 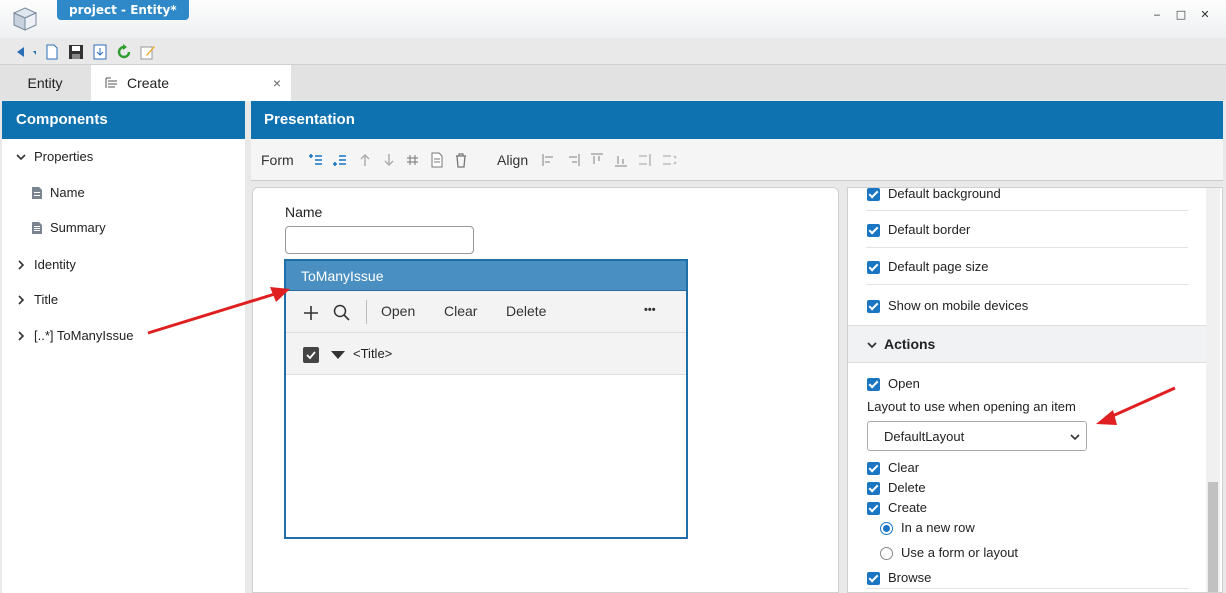 What do you see at coordinates (513, 160) in the screenshot?
I see `align-label: Align` at bounding box center [513, 160].